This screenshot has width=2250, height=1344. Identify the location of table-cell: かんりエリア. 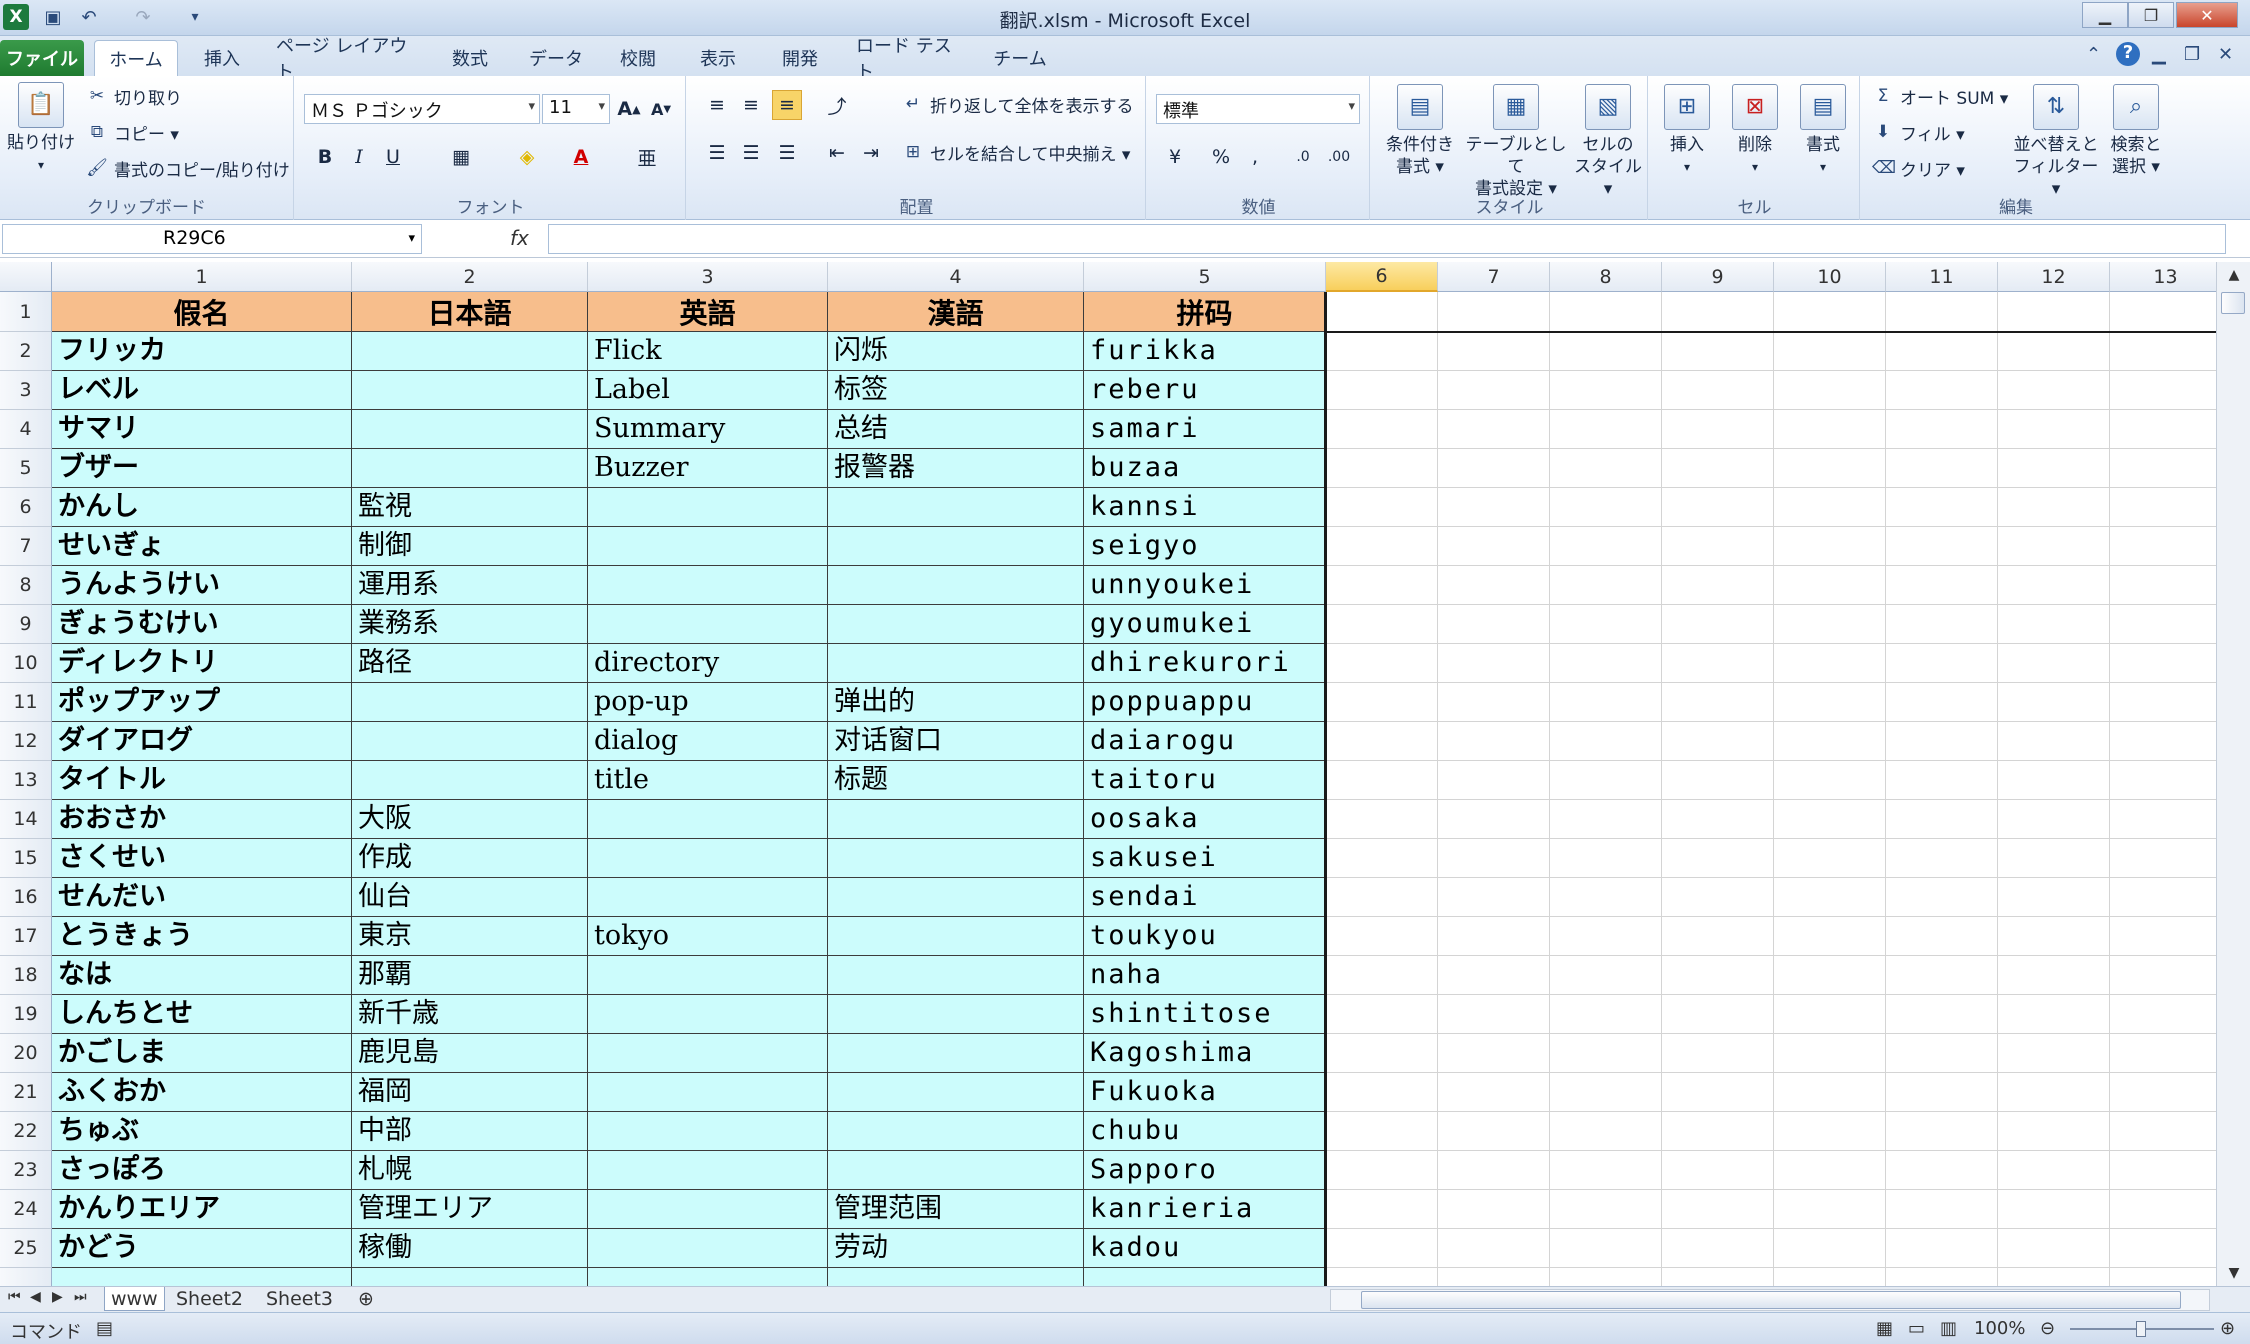
(202, 1209).